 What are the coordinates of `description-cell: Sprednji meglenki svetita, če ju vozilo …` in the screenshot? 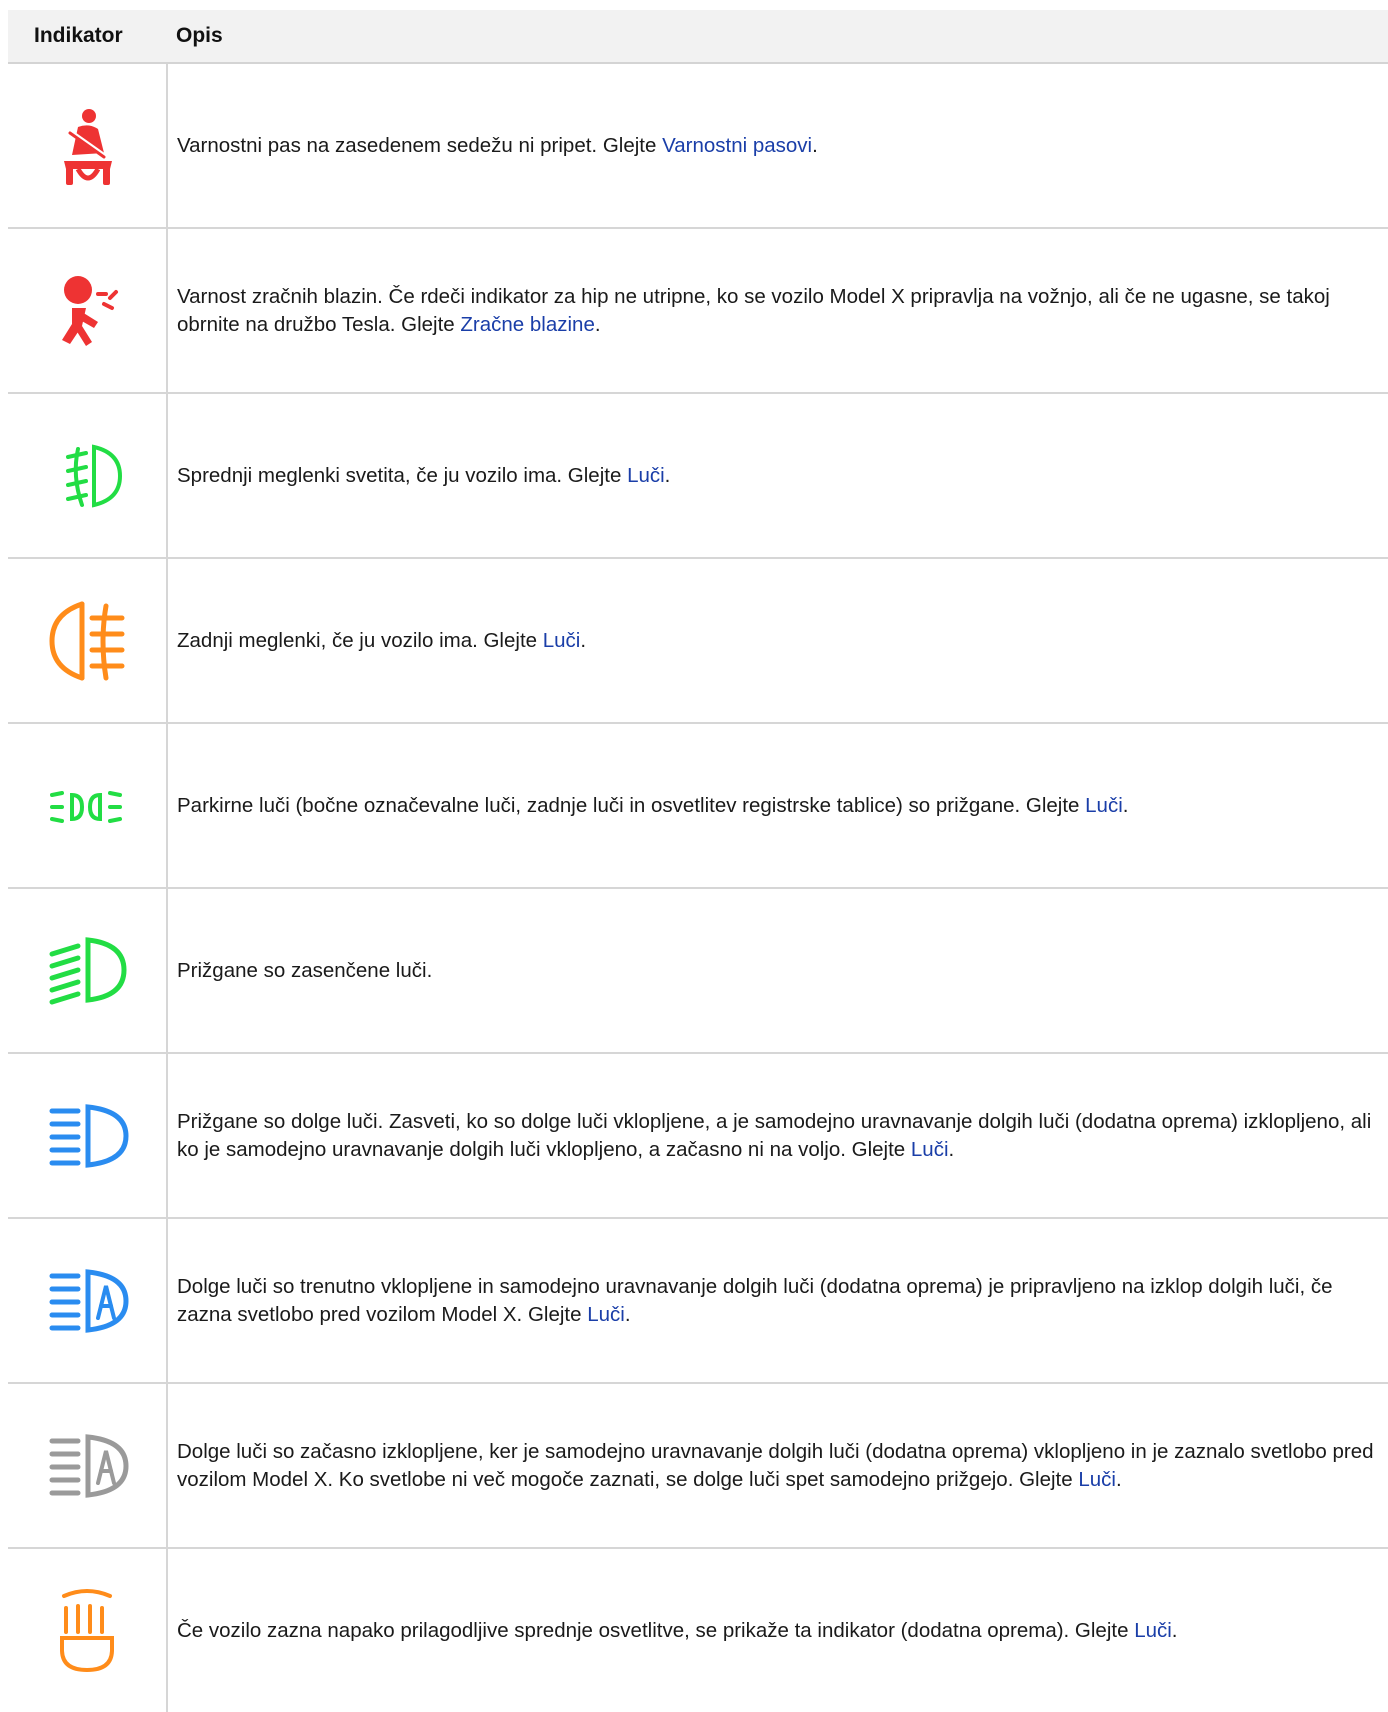 It's located at (777, 476).